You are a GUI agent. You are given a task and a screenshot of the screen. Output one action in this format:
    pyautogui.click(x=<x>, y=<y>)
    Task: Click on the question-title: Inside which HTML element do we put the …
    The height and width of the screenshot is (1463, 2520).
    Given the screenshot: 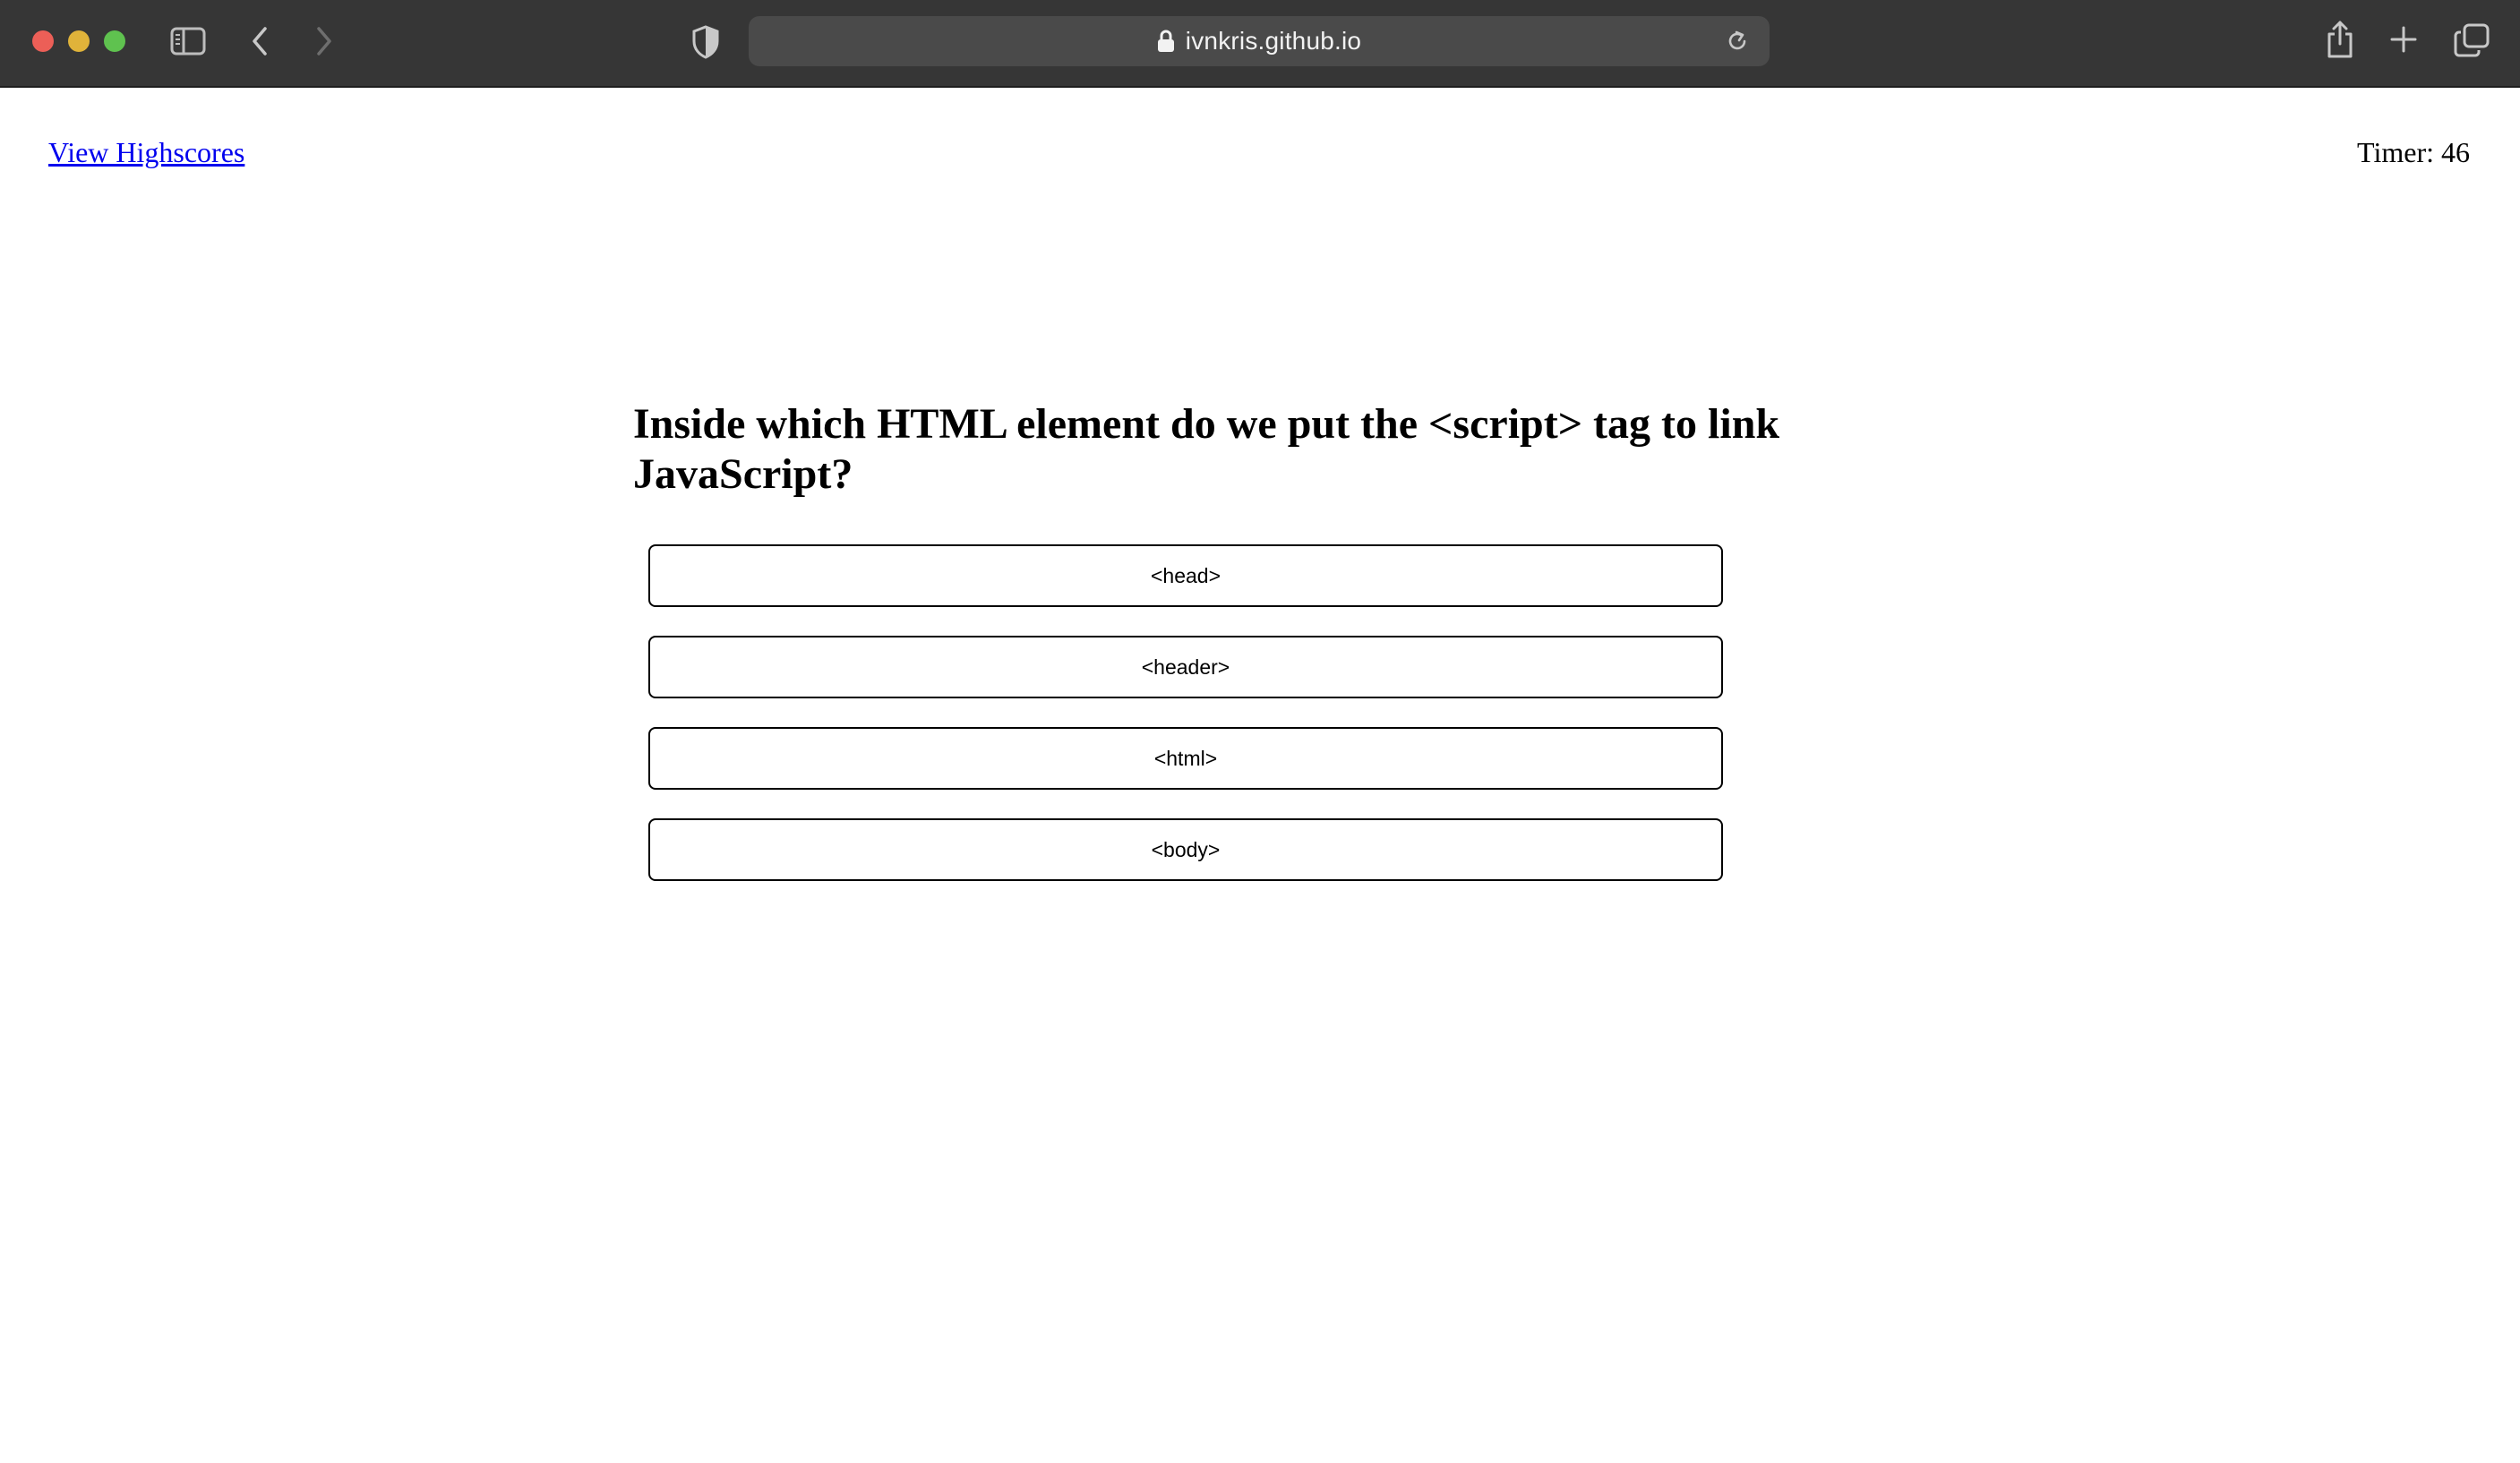 What is the action you would take?
    pyautogui.click(x=1207, y=449)
    